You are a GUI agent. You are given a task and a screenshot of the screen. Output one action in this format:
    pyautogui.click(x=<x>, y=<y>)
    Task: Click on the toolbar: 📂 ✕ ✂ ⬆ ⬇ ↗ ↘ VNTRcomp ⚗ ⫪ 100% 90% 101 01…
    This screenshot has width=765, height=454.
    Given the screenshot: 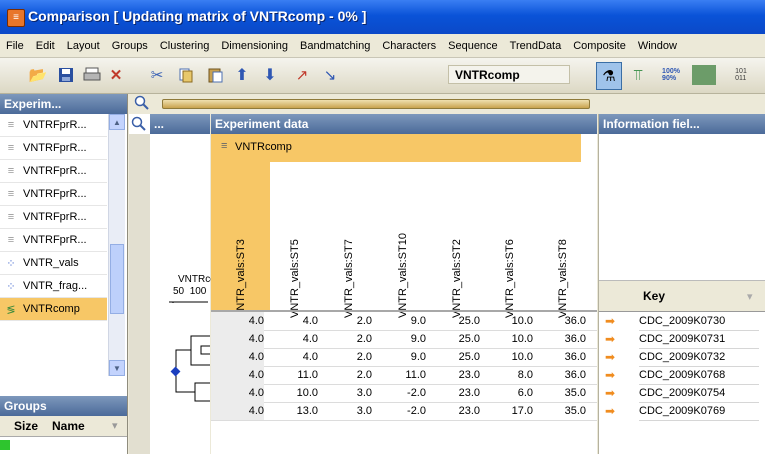 What is the action you would take?
    pyautogui.click(x=382, y=76)
    